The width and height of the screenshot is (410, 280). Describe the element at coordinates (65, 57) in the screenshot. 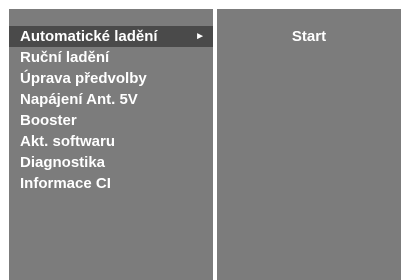

I see `menu-item-label: Ruční ladění` at that location.